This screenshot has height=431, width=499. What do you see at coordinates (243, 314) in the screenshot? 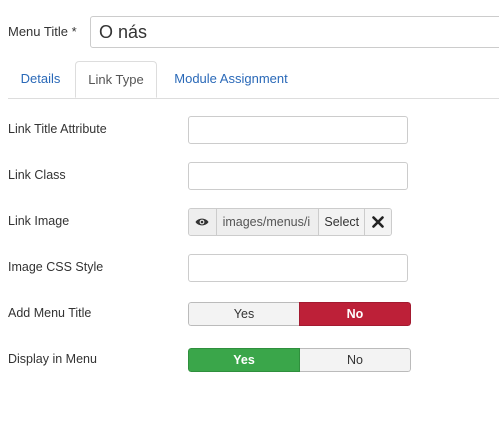
I see `add-menu-title-yes-button: Yes` at bounding box center [243, 314].